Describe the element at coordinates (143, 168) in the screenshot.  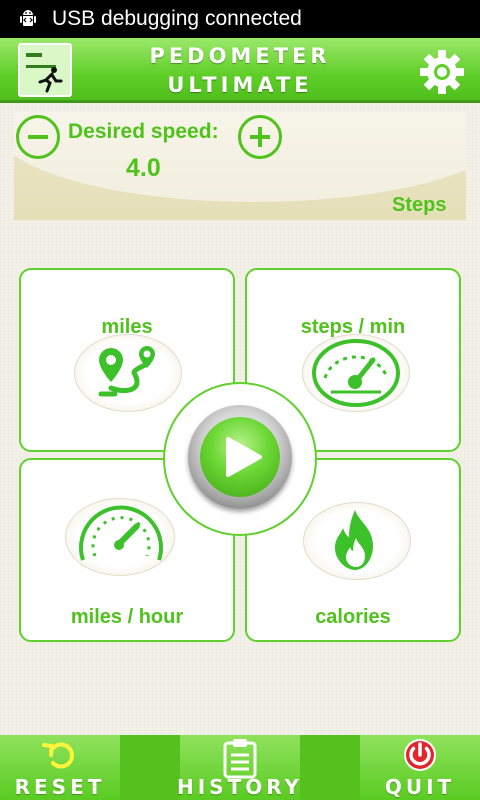
I see `desired-speed-value: 4.0` at that location.